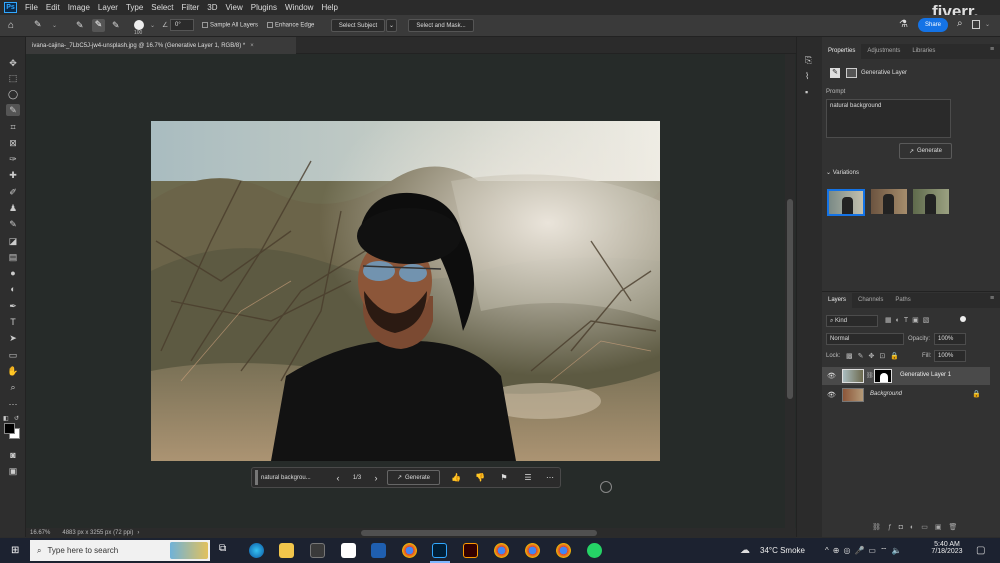  What do you see at coordinates (852, 321) in the screenshot?
I see `layer-filter-select: ⌕ Kind` at bounding box center [852, 321].